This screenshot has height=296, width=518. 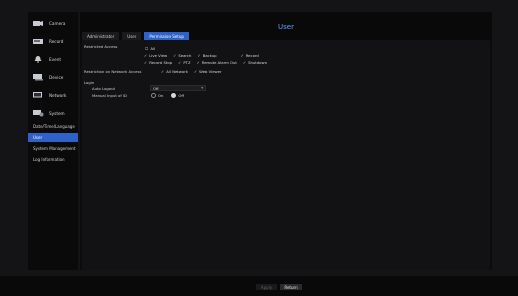 I want to click on on-label: On, so click(x=161, y=95).